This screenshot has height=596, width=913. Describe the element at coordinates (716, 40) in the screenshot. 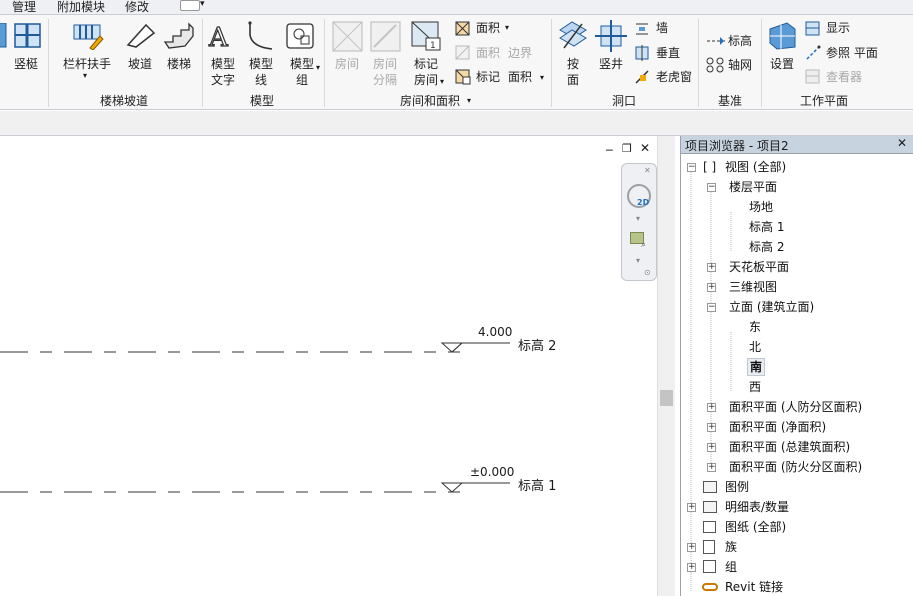

I see `level-icon` at that location.